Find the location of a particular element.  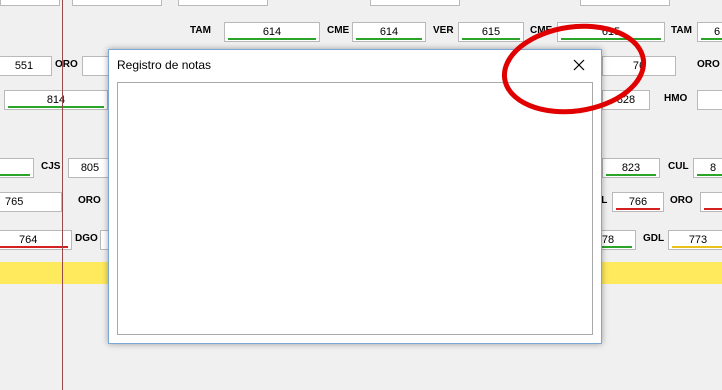

flight-number: 76 is located at coordinates (639, 66).